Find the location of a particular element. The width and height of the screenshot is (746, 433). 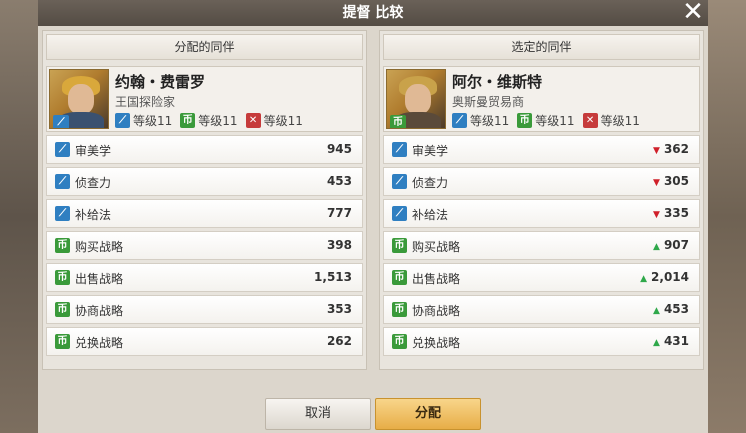

assign-button: 分配 is located at coordinates (428, 414).